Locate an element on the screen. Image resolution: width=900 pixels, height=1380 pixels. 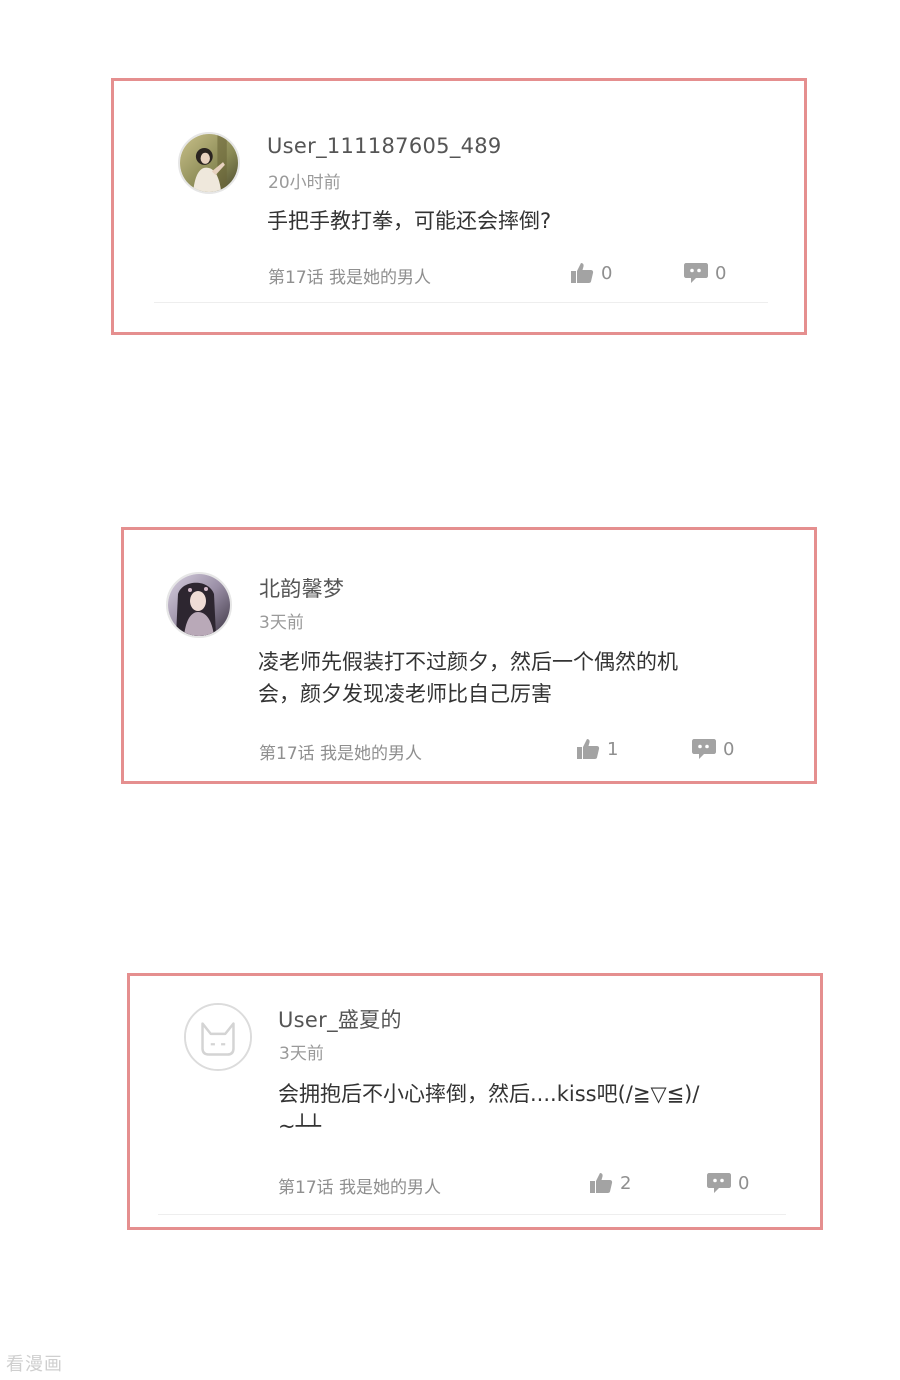
username: User_盛夏的 is located at coordinates (340, 1019).